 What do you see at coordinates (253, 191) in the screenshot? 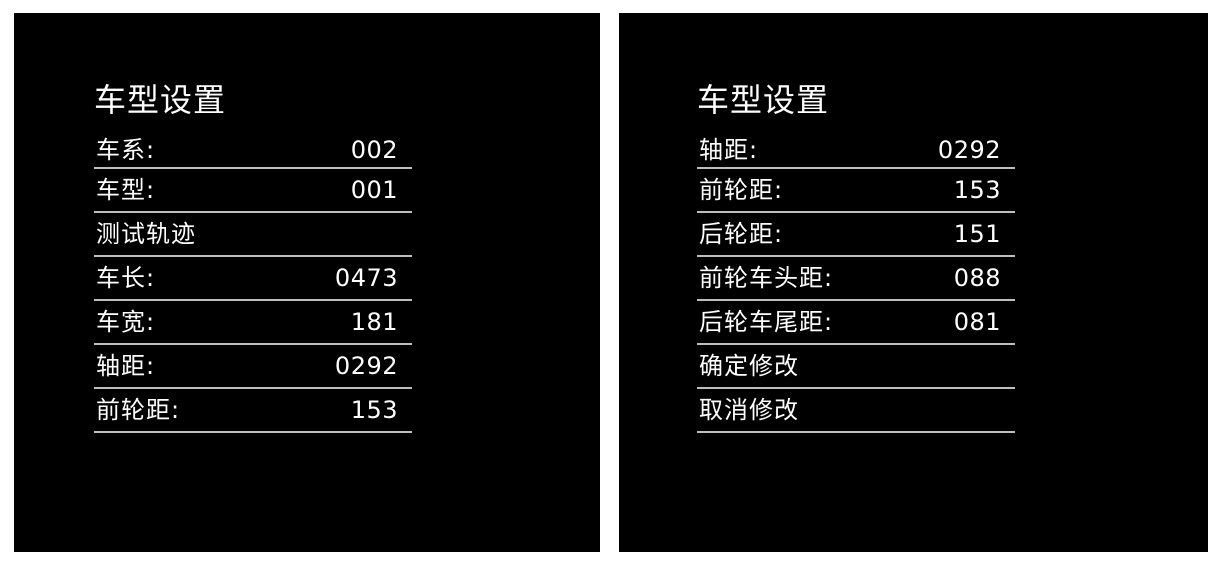
I see `menu-row-vehicle-model: 车型: 001` at bounding box center [253, 191].